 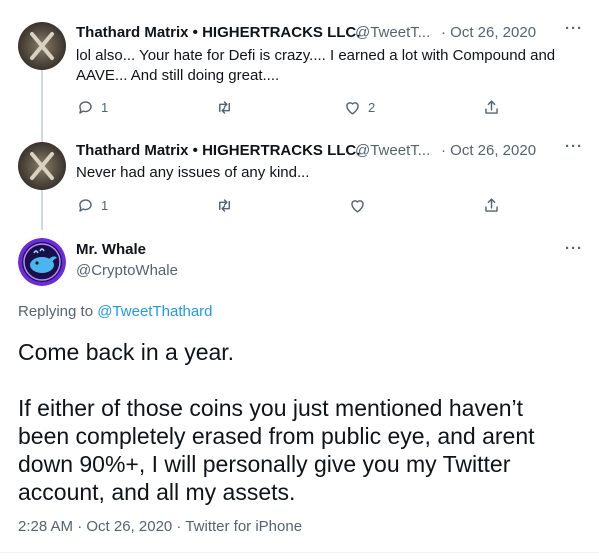 What do you see at coordinates (372, 107) in the screenshot?
I see `like-count: 2` at bounding box center [372, 107].